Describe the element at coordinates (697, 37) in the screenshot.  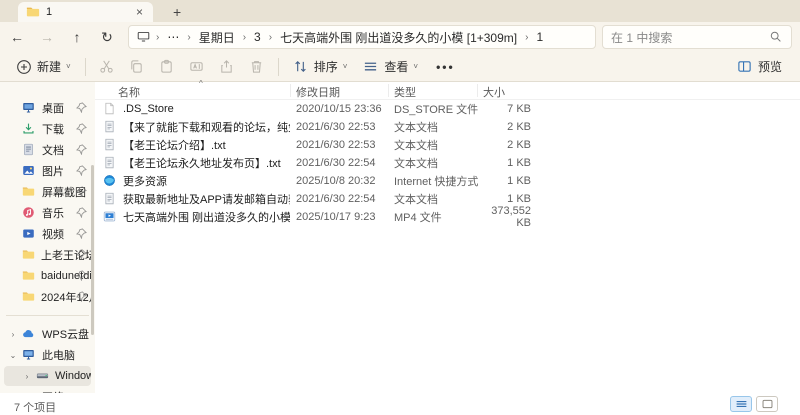
I see `search-box: 在 1 中搜索` at that location.